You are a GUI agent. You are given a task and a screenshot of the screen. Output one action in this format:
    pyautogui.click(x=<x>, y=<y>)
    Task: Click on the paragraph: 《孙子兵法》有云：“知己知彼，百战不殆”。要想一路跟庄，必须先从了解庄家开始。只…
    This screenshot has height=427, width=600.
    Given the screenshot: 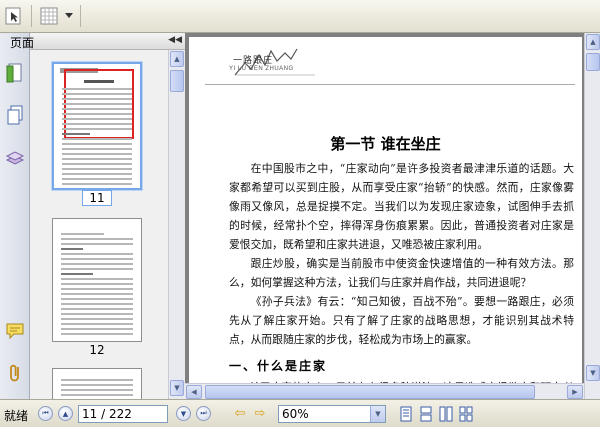 What is the action you would take?
    pyautogui.click(x=401, y=320)
    